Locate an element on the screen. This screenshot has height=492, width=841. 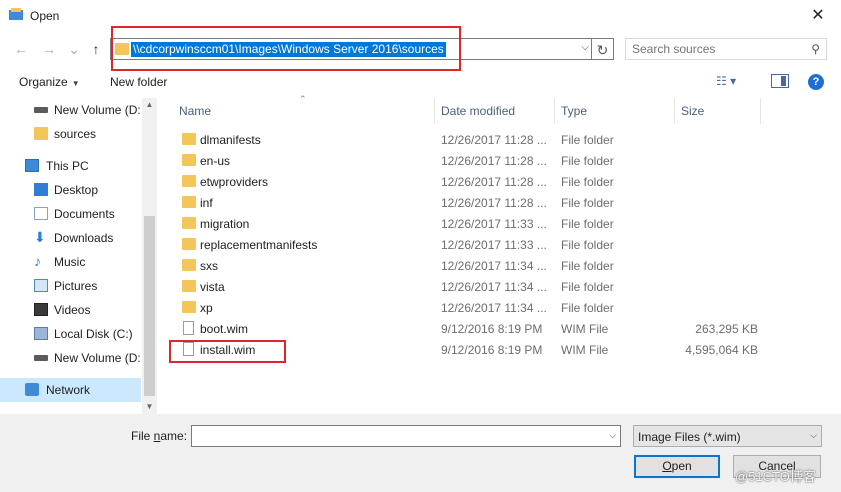
downloads-icon: ⬇ is located at coordinates (40, 237).